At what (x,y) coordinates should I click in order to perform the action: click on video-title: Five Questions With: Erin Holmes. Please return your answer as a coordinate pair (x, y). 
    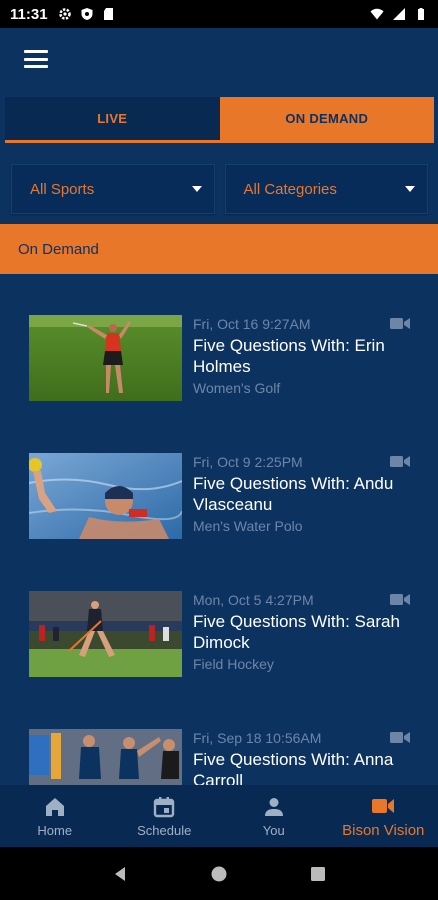
    Looking at the image, I should click on (289, 356).